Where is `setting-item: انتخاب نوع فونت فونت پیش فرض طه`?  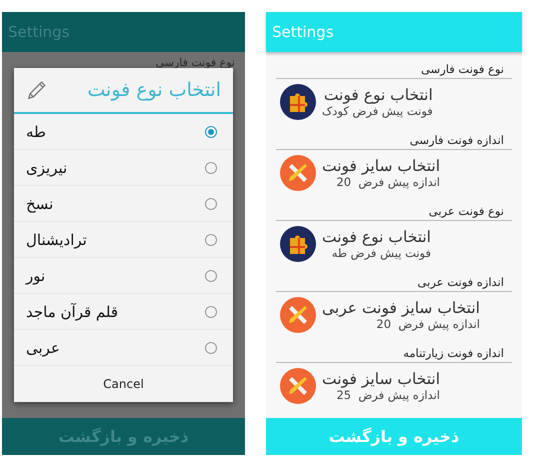 setting-item: انتخاب نوع فونت فونت پیش فرض طه is located at coordinates (394, 244).